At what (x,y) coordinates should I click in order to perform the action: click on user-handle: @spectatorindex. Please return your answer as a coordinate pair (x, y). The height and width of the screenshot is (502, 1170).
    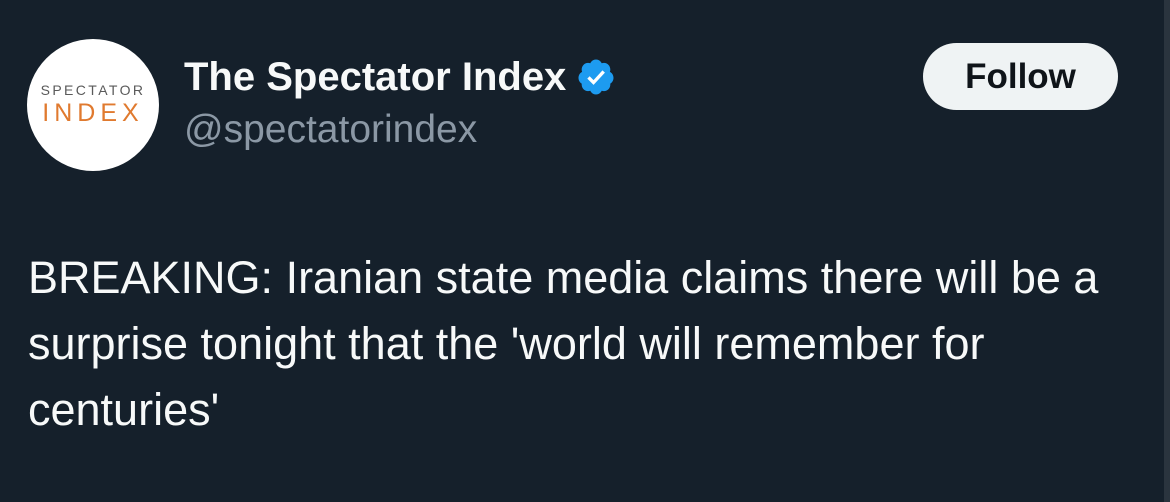
    Looking at the image, I should click on (330, 130).